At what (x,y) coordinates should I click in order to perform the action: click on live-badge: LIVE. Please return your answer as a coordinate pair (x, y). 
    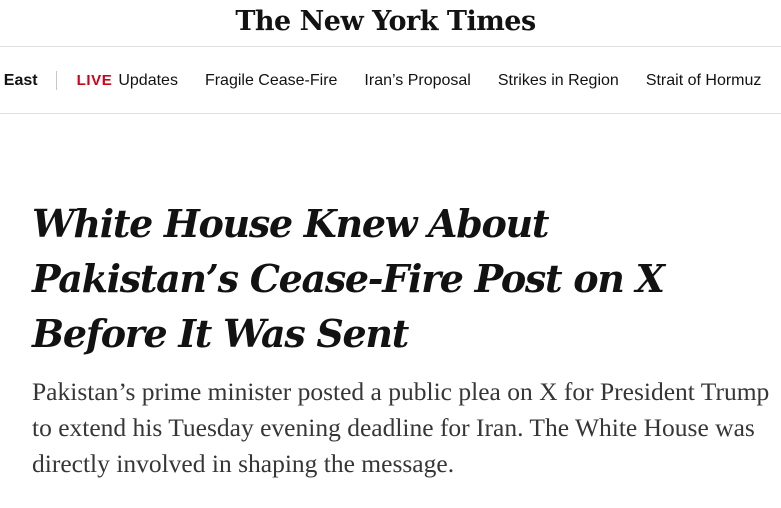
    Looking at the image, I should click on (94, 80).